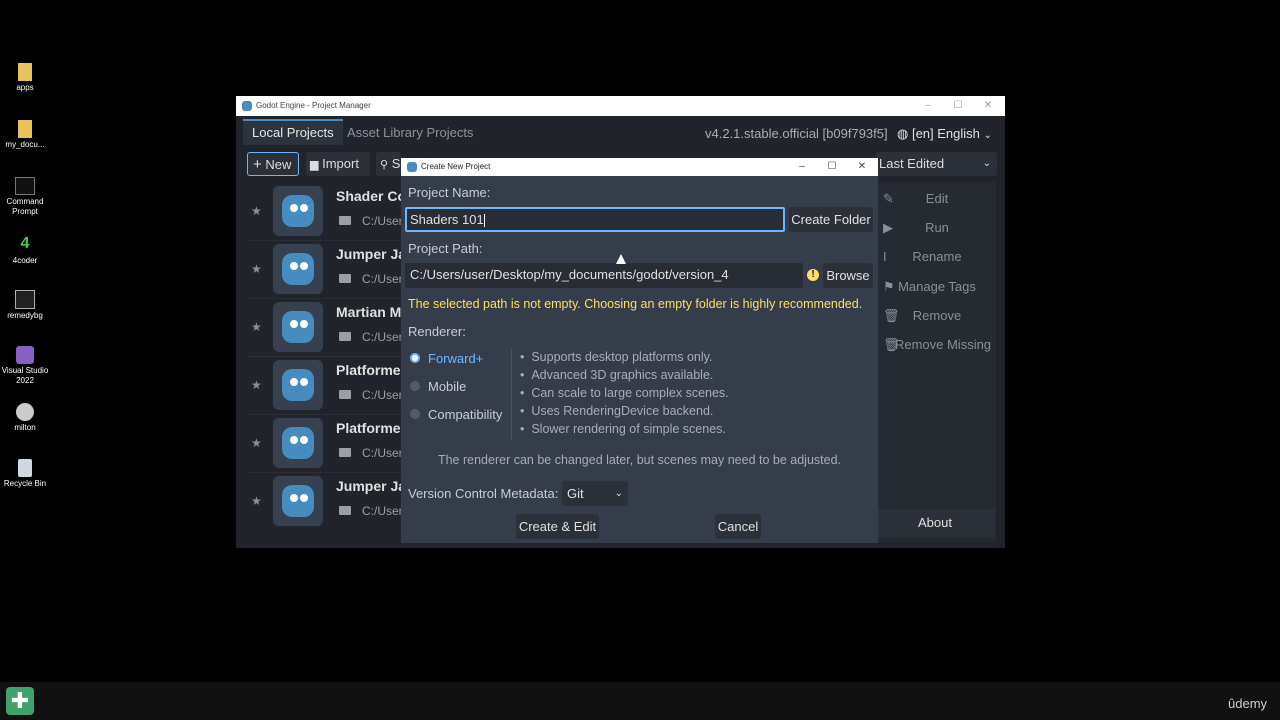 The width and height of the screenshot is (1280, 720). I want to click on renderer-option-forward-plus: Forward+, so click(458, 360).